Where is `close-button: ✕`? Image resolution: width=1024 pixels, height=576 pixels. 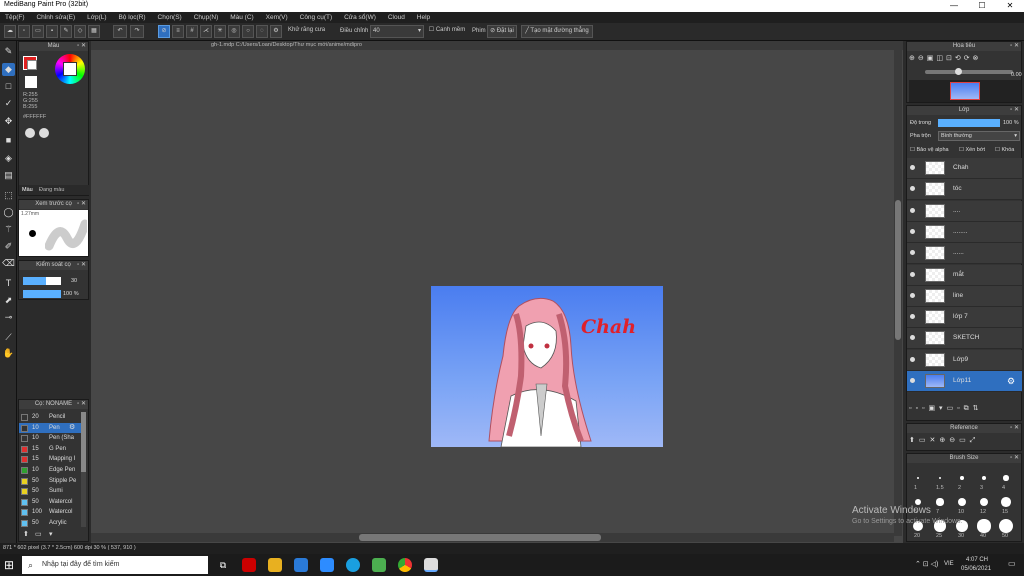
close-button: ✕ is located at coordinates (1010, 6).